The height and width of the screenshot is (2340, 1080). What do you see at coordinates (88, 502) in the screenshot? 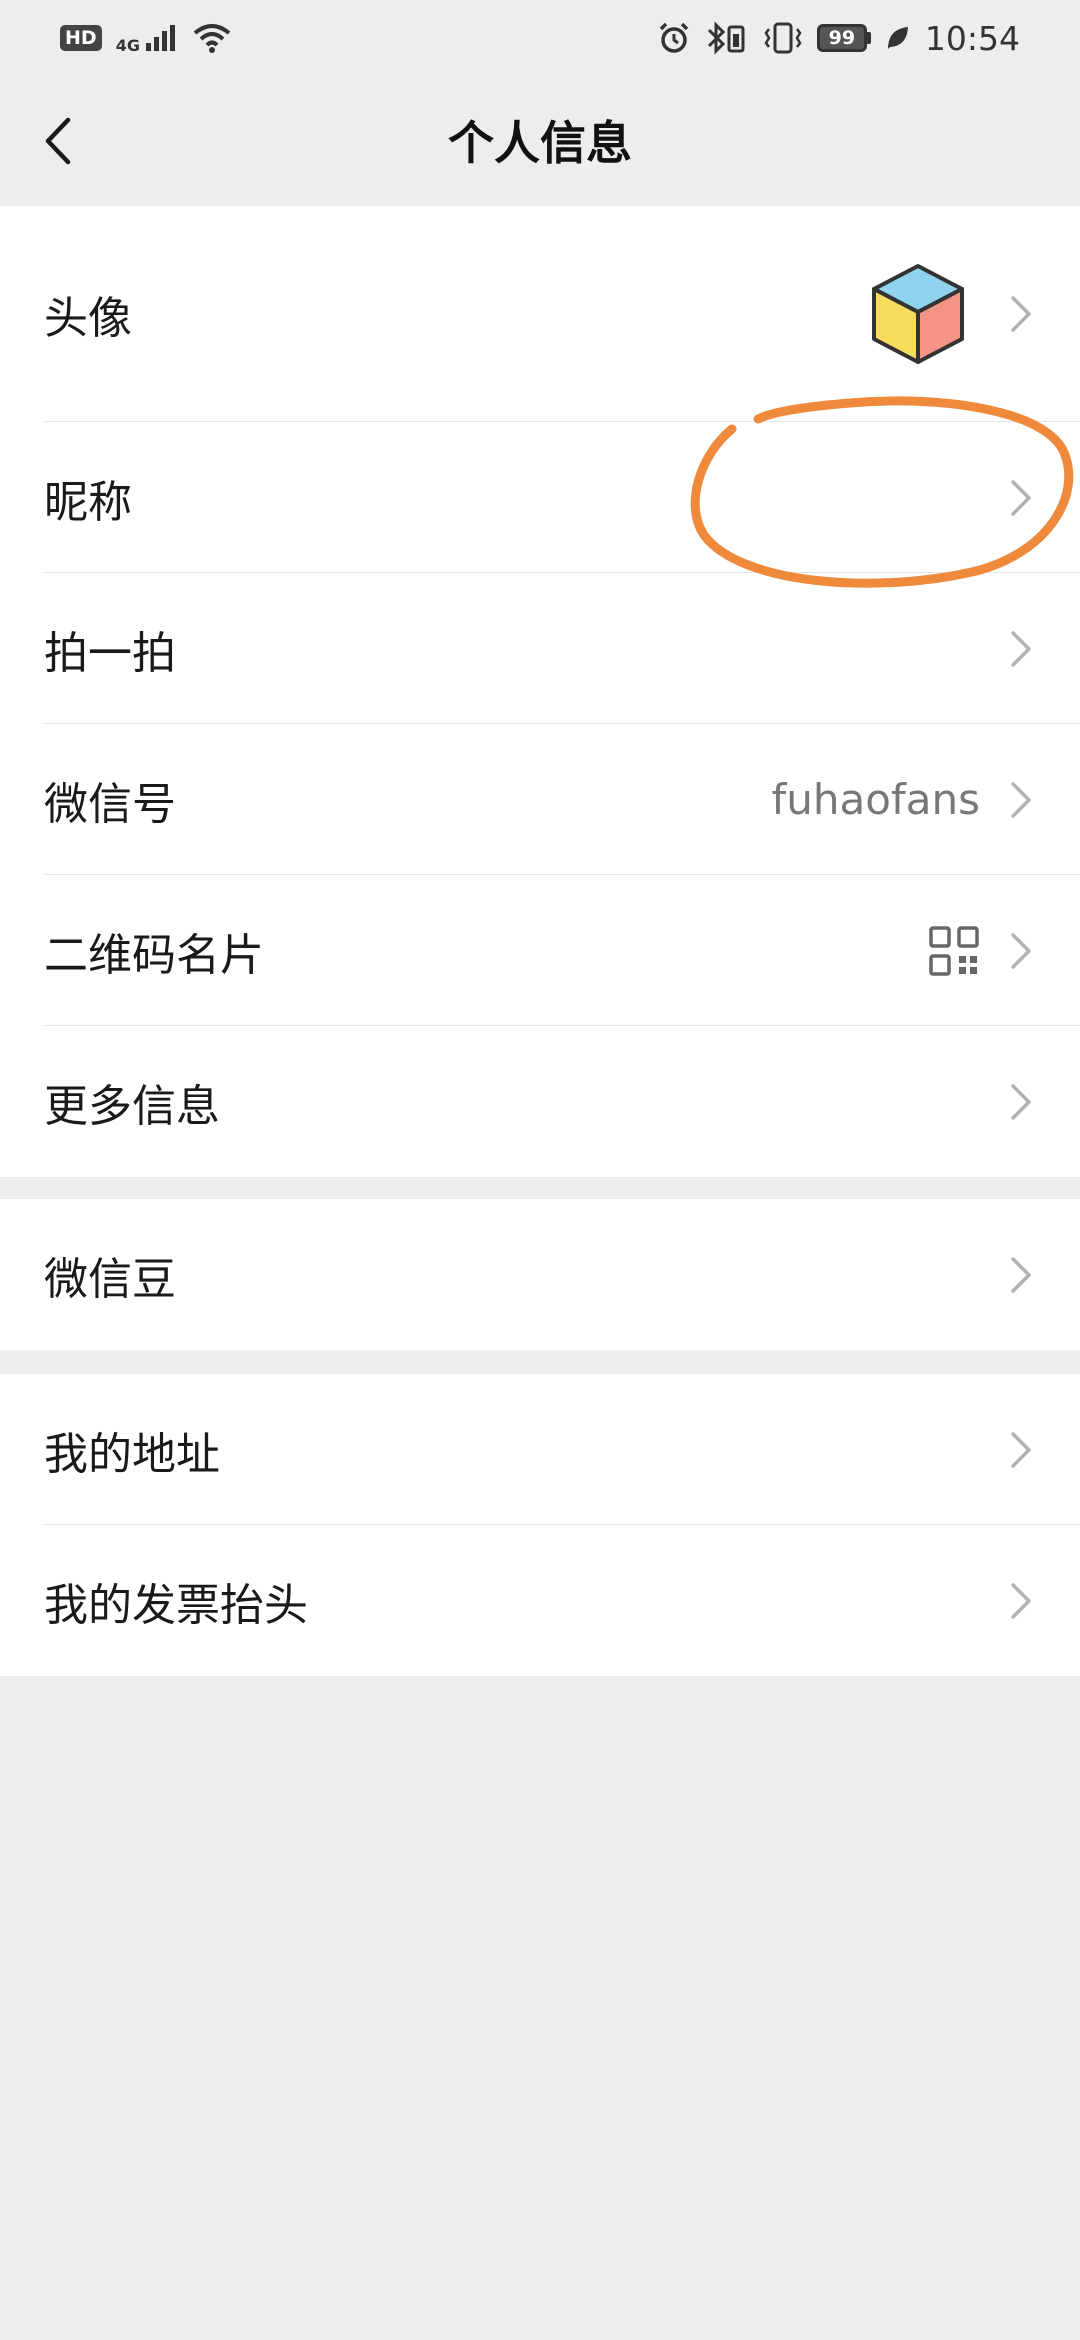
I see `row-label: 昵称` at bounding box center [88, 502].